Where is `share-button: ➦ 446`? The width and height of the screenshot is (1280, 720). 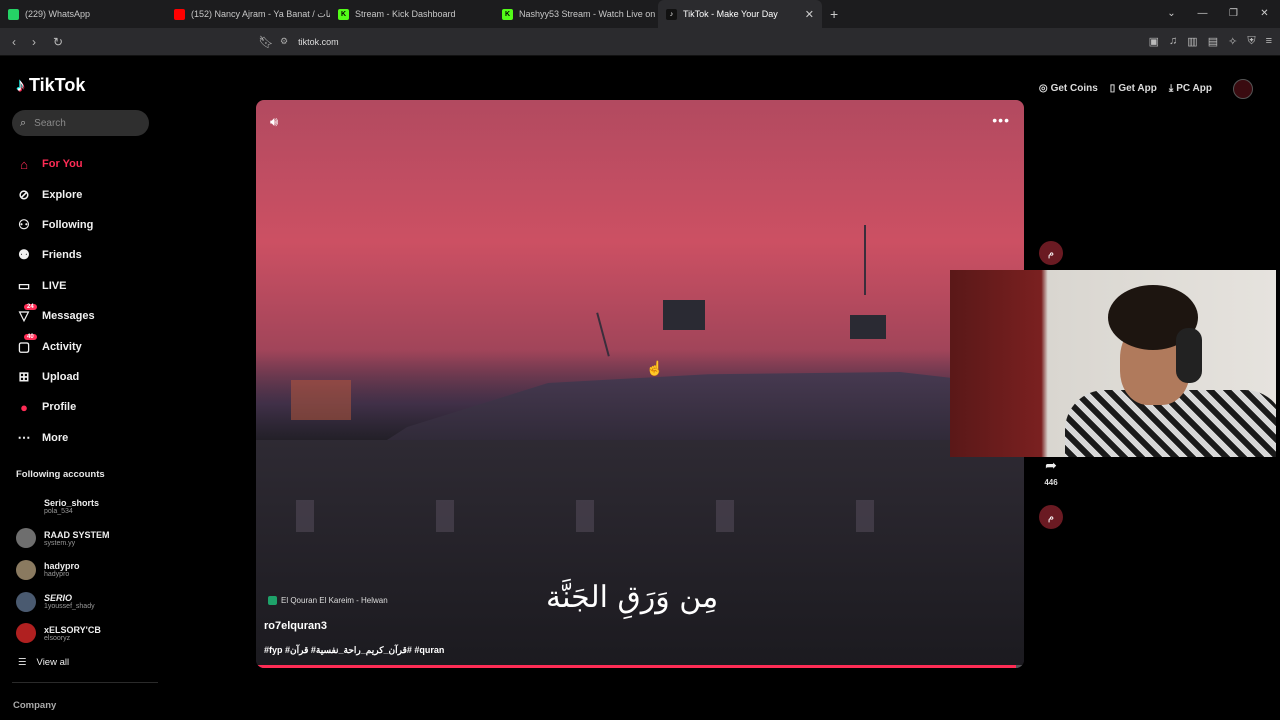
share-button: ➦ 446 is located at coordinates (1051, 472).